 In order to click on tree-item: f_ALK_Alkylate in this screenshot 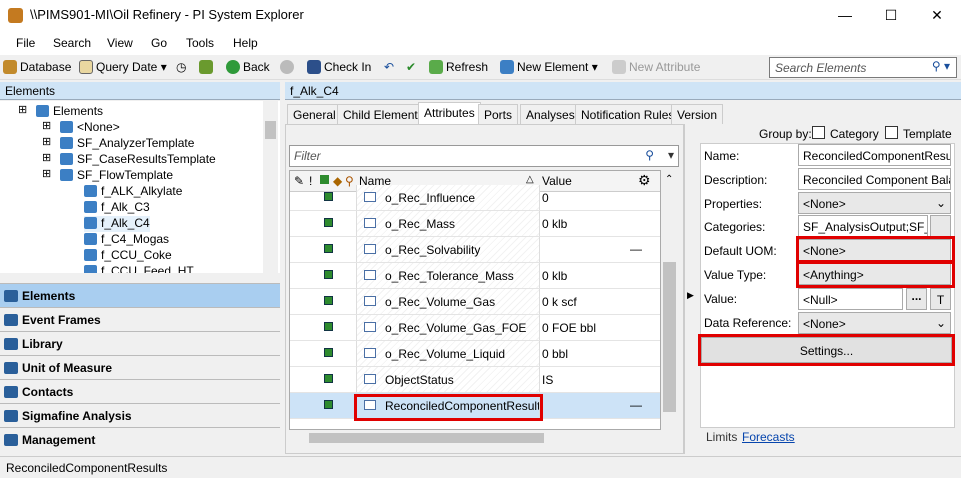, I will do `click(133, 192)`.